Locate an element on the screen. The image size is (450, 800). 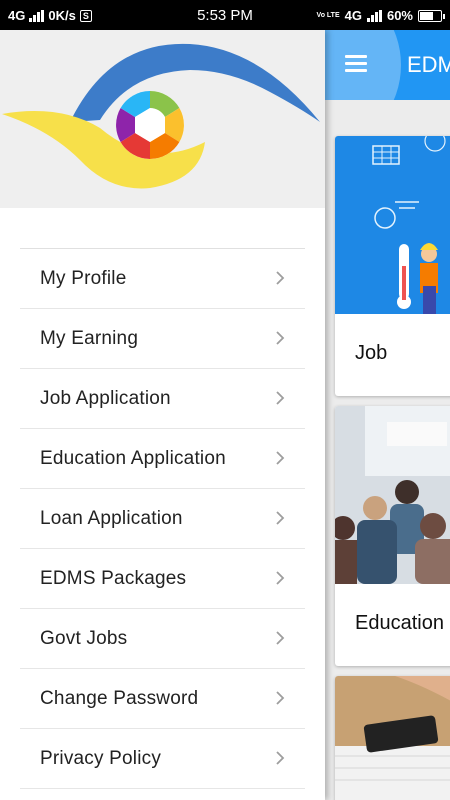
toolbar: EDMS is located at coordinates (387, 65).